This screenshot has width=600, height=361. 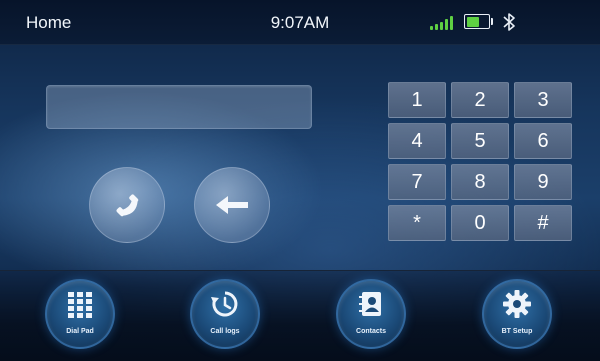 I want to click on key-pound: #, so click(x=543, y=223).